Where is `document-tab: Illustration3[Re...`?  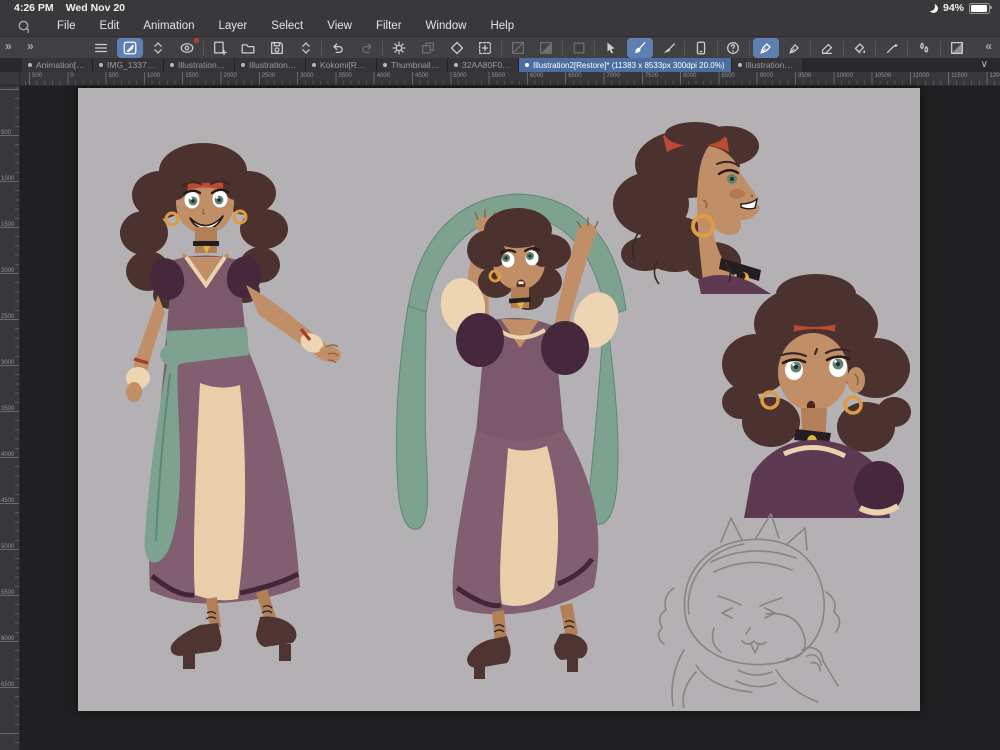
document-tab: Illustration3[Re... is located at coordinates (270, 65).